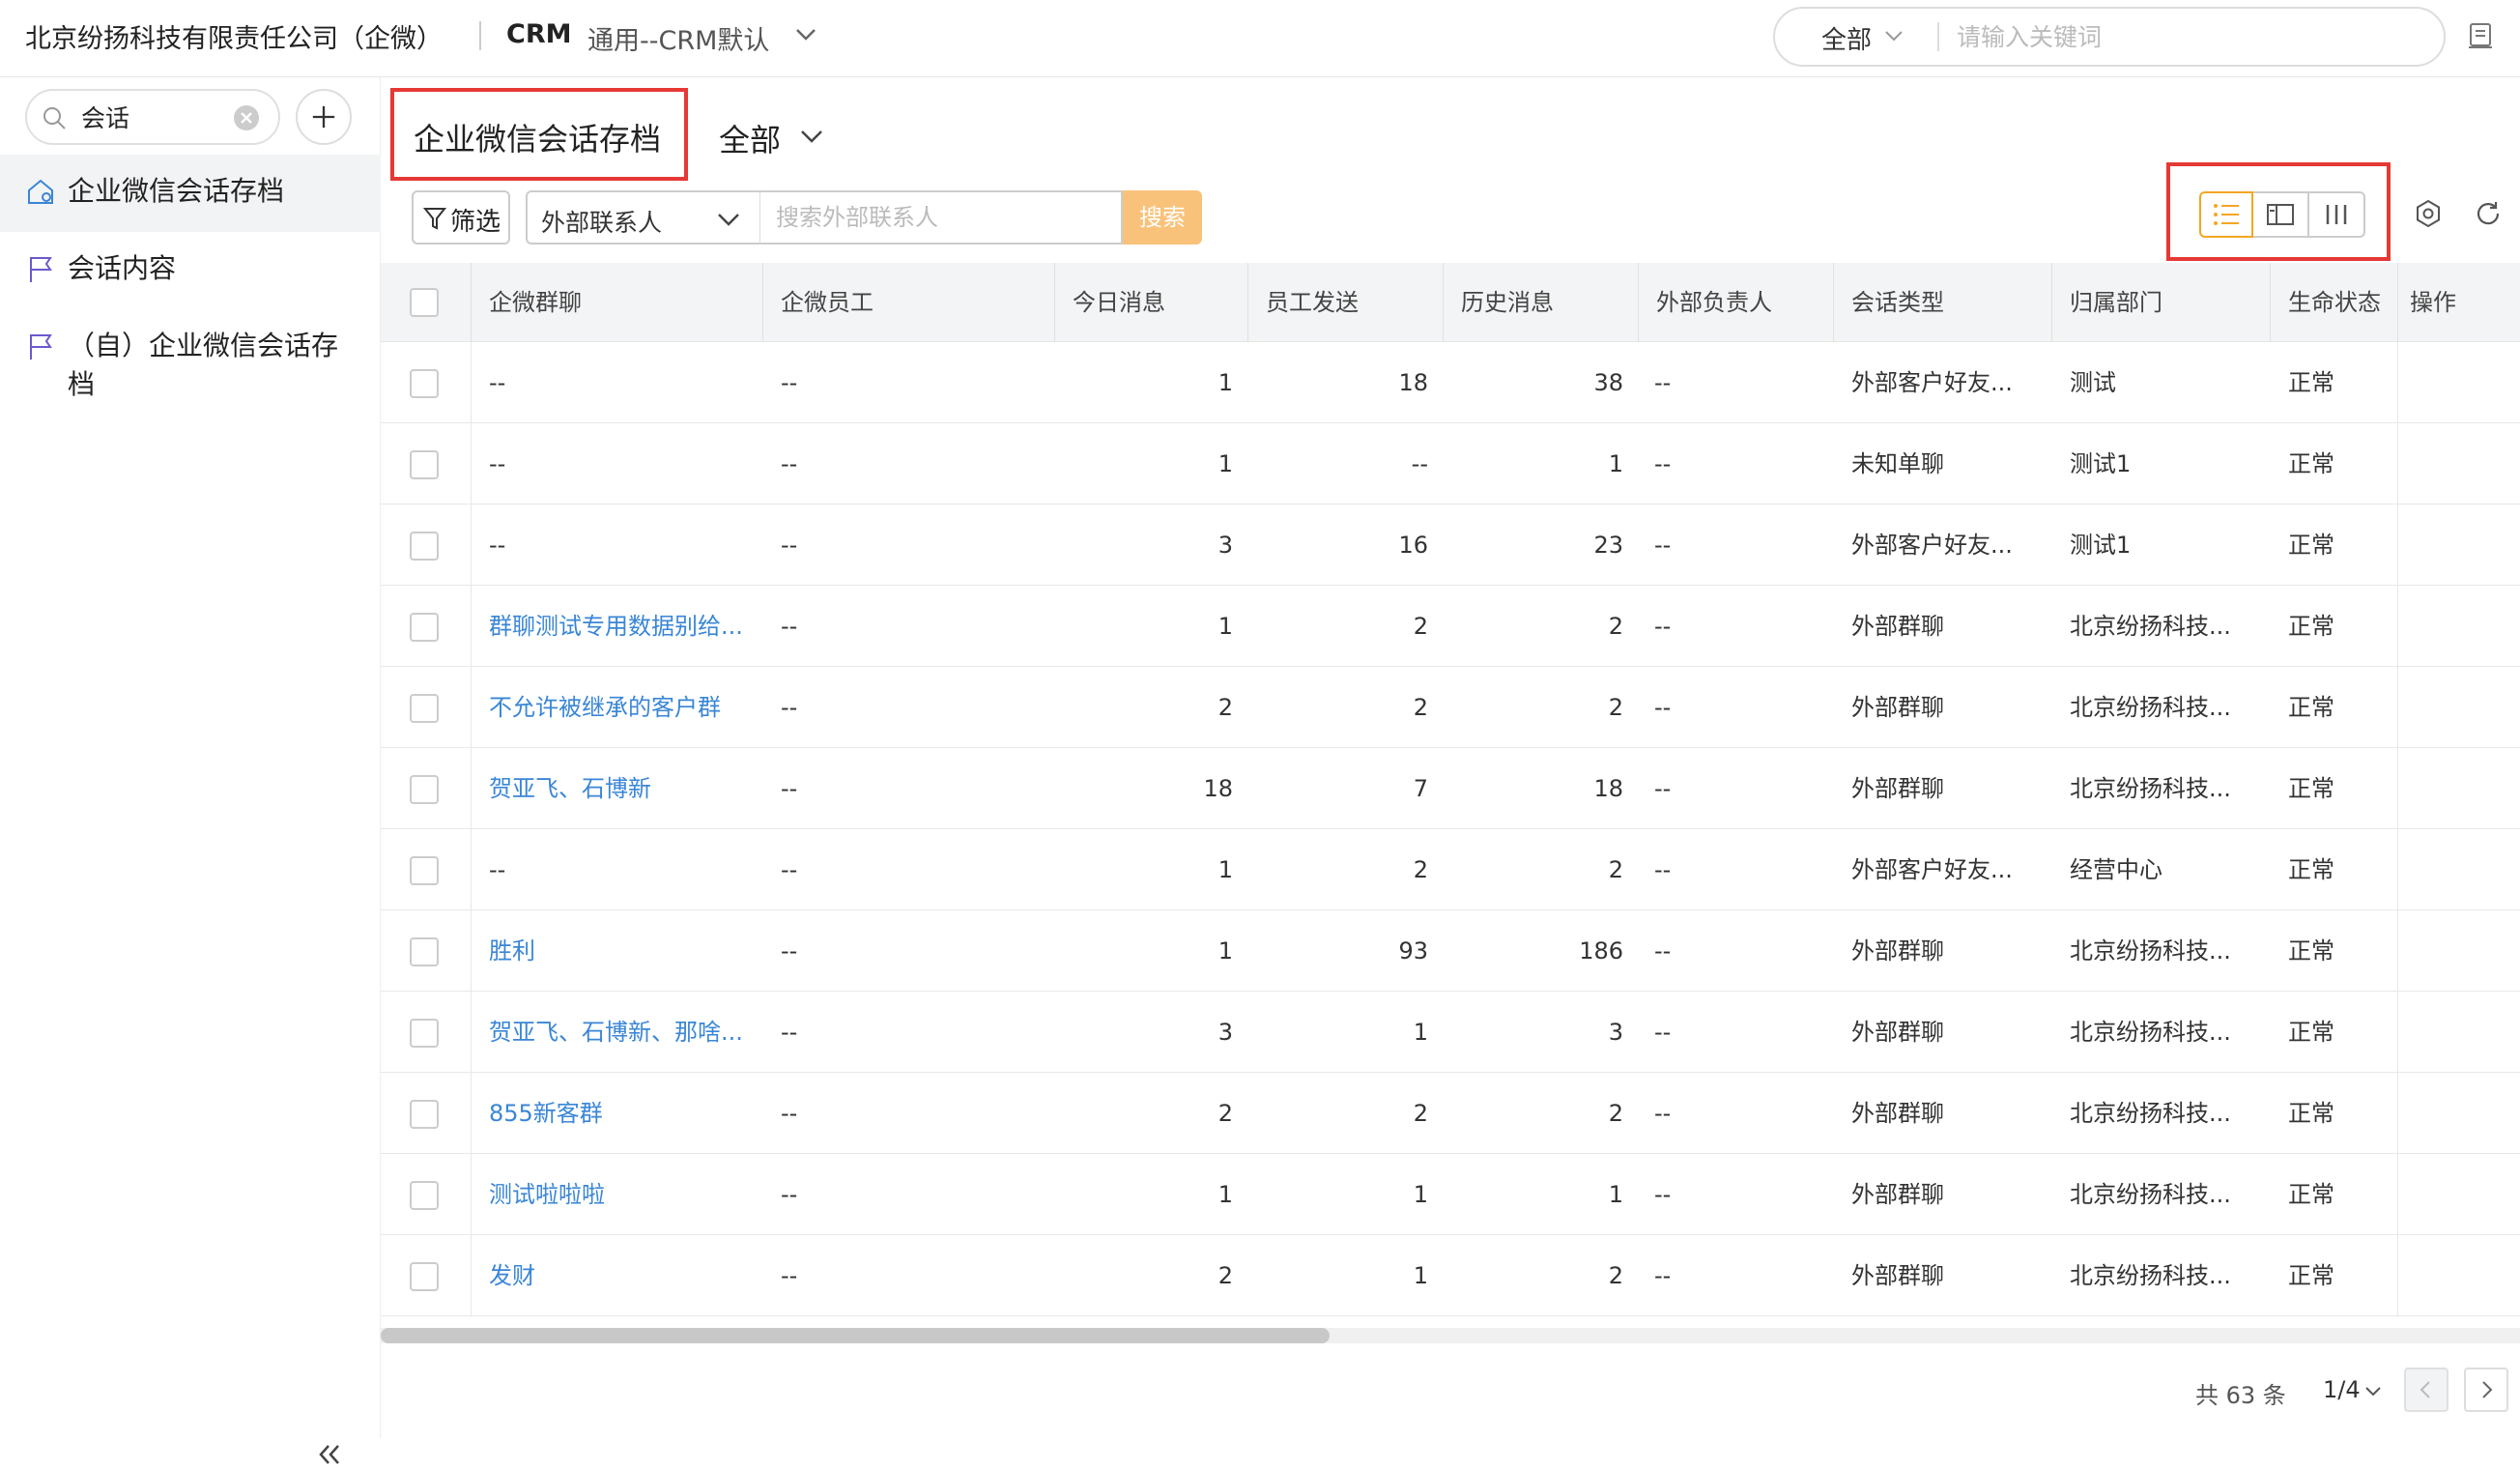  I want to click on select-all-checkbox, so click(425, 302).